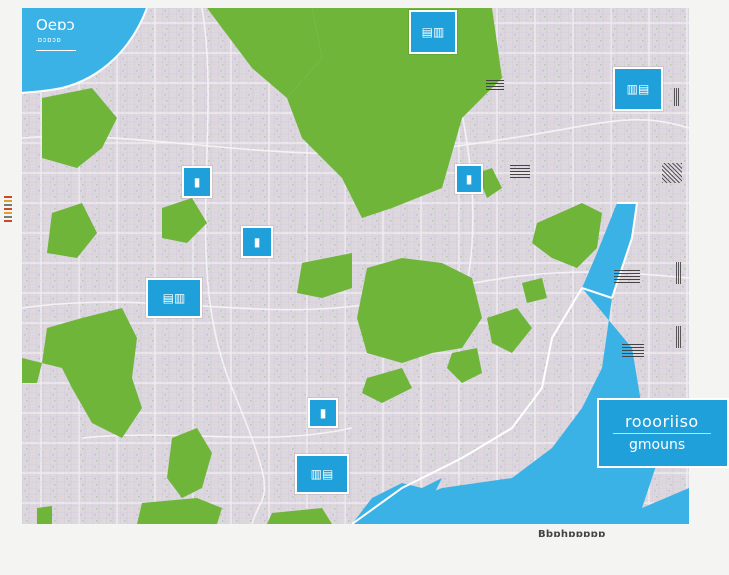  Describe the element at coordinates (662, 421) in the screenshot. I see `legend-title: roooriiso` at that location.